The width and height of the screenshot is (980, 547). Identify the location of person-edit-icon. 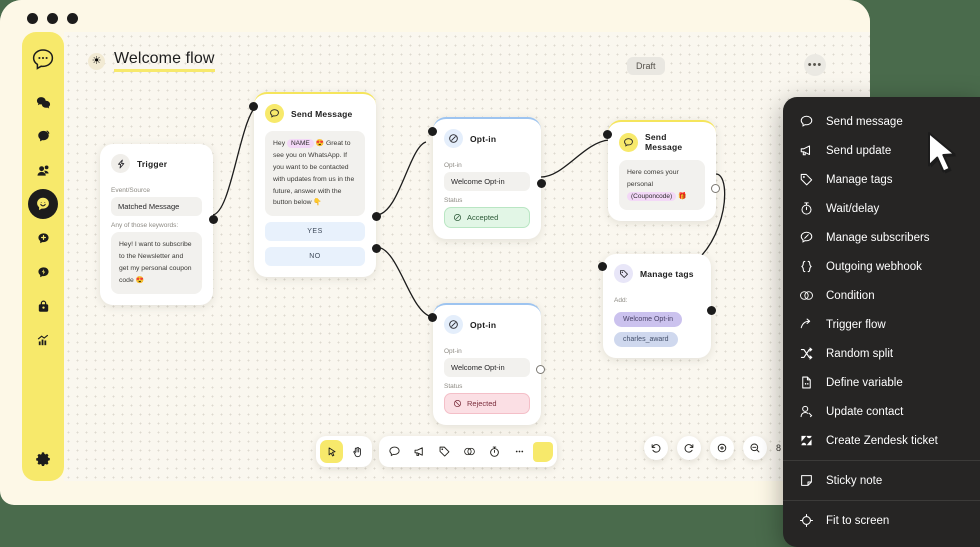
(806, 411).